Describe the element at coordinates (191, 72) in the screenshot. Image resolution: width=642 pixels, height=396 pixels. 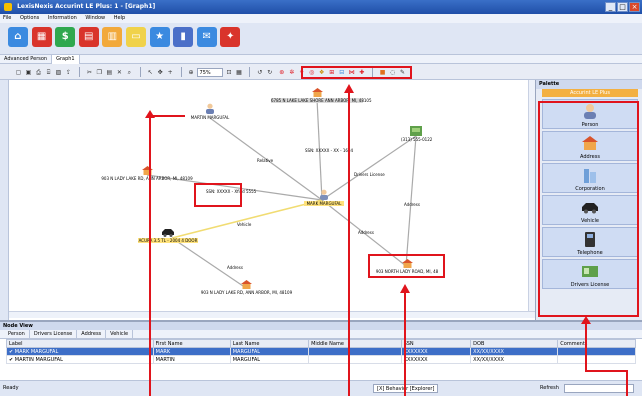
I see `zoom-icon: ⊕` at that location.